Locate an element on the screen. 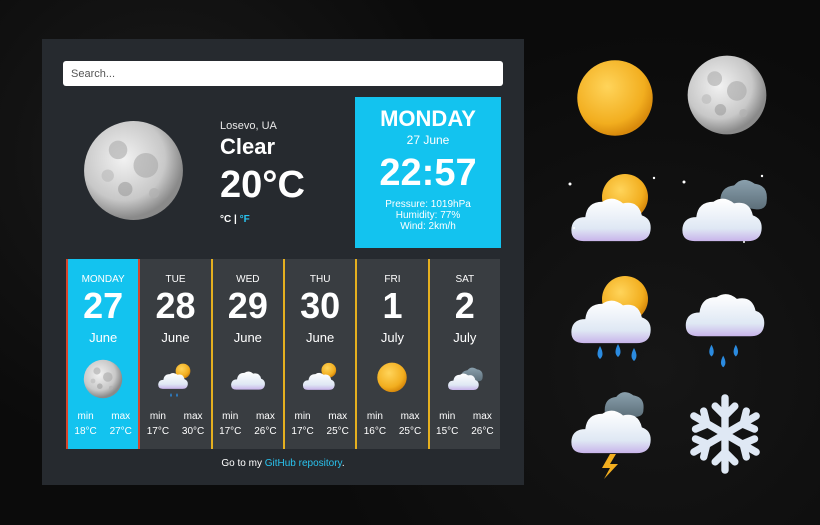 The height and width of the screenshot is (525, 820). today-date: 27 June is located at coordinates (428, 140).